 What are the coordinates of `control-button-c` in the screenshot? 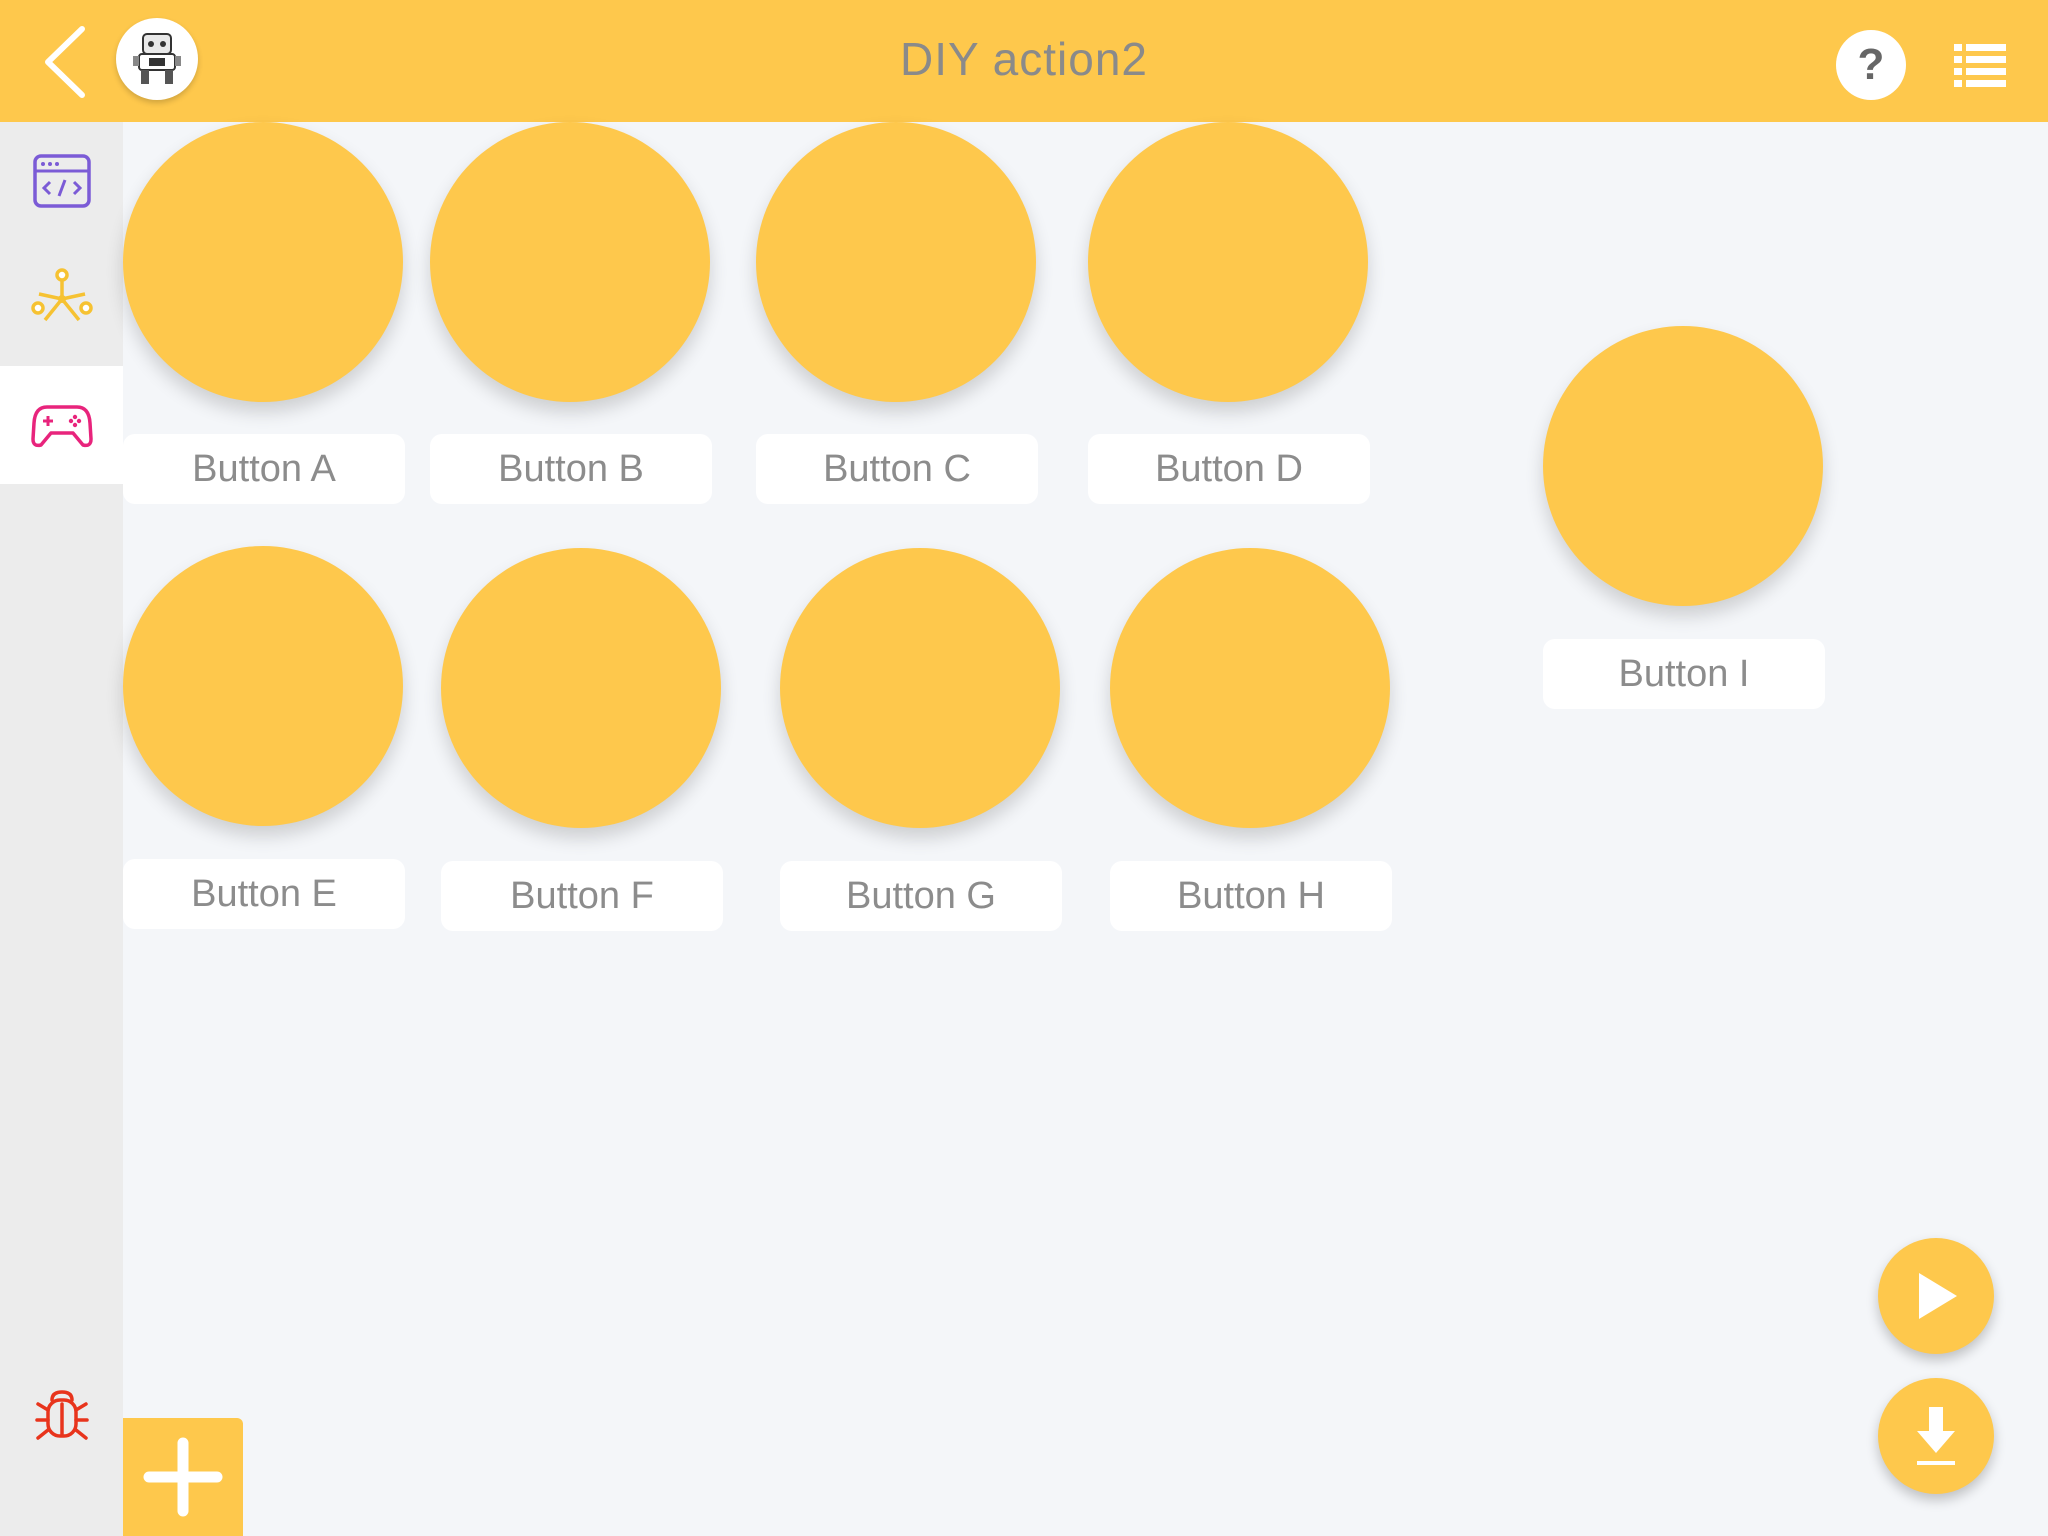 It's located at (896, 262).